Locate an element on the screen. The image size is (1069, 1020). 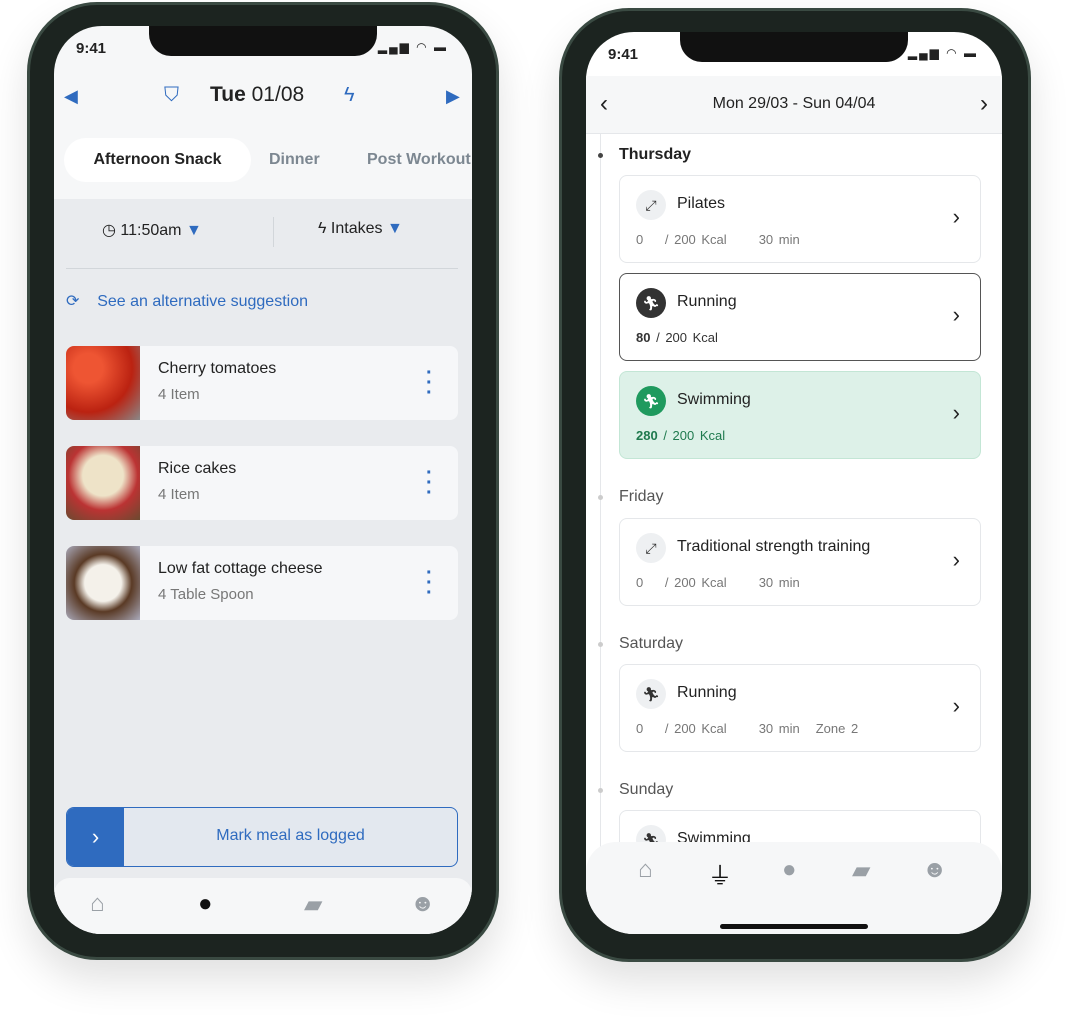
mark-meal-logged-slider: › Mark meal as logged is located at coordinates (262, 837).